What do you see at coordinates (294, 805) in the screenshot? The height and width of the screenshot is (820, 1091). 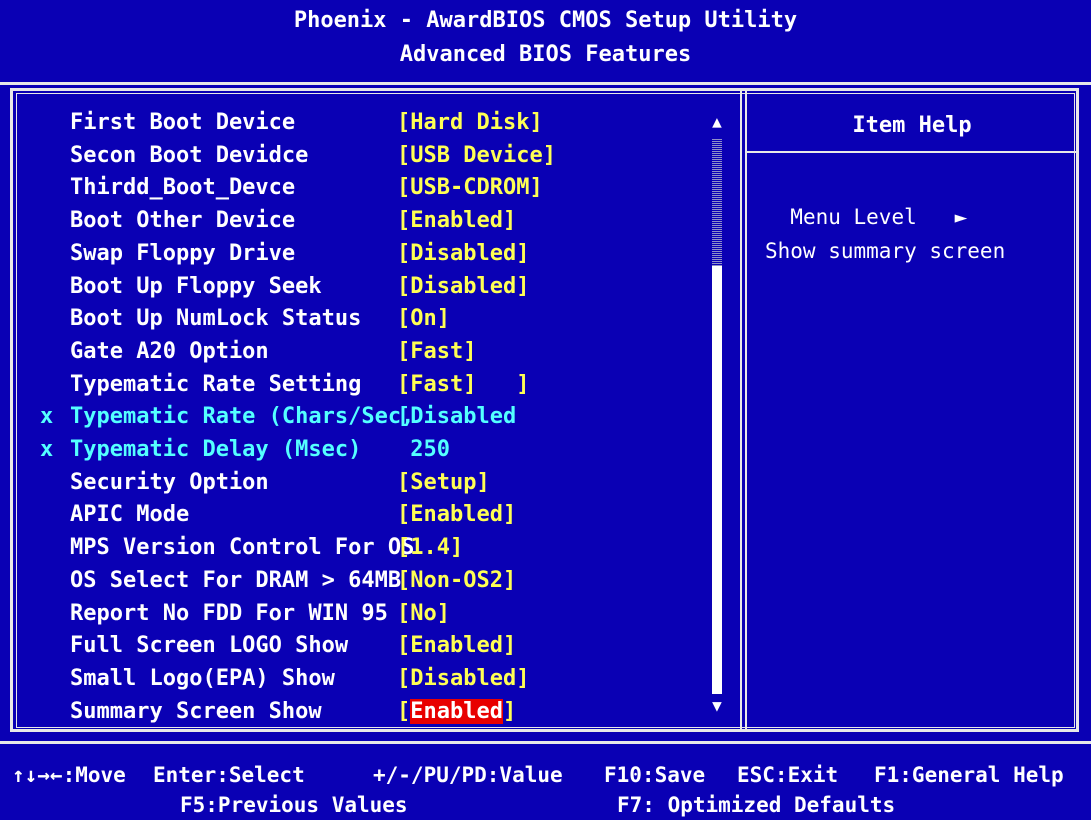 I see `key-previous-values: F5:Previous Values` at bounding box center [294, 805].